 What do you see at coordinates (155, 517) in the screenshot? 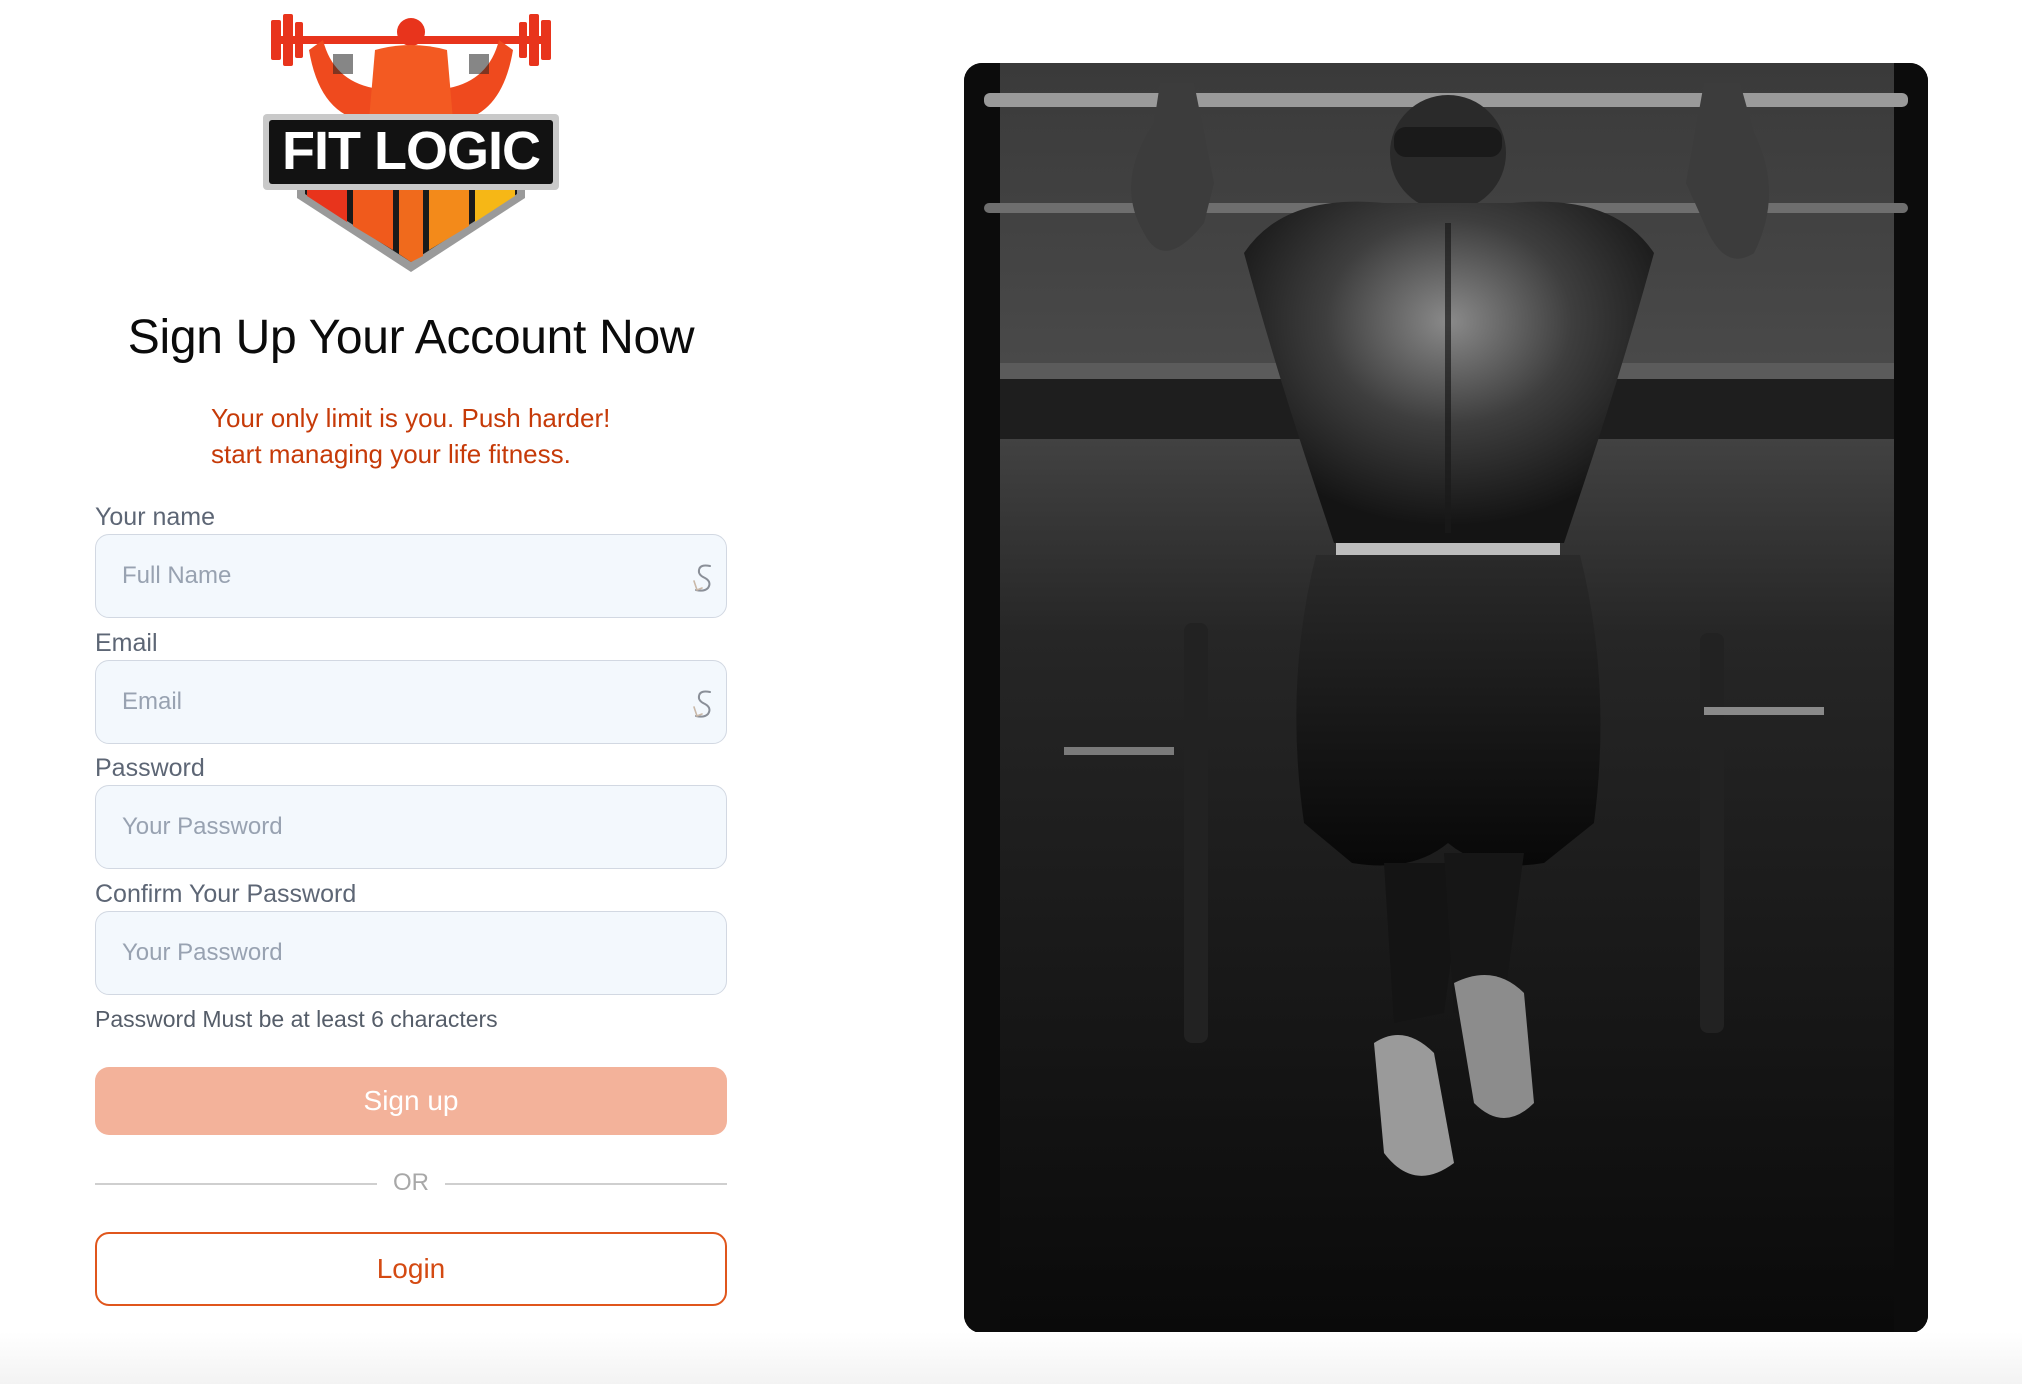
I see `name-label: Your name` at bounding box center [155, 517].